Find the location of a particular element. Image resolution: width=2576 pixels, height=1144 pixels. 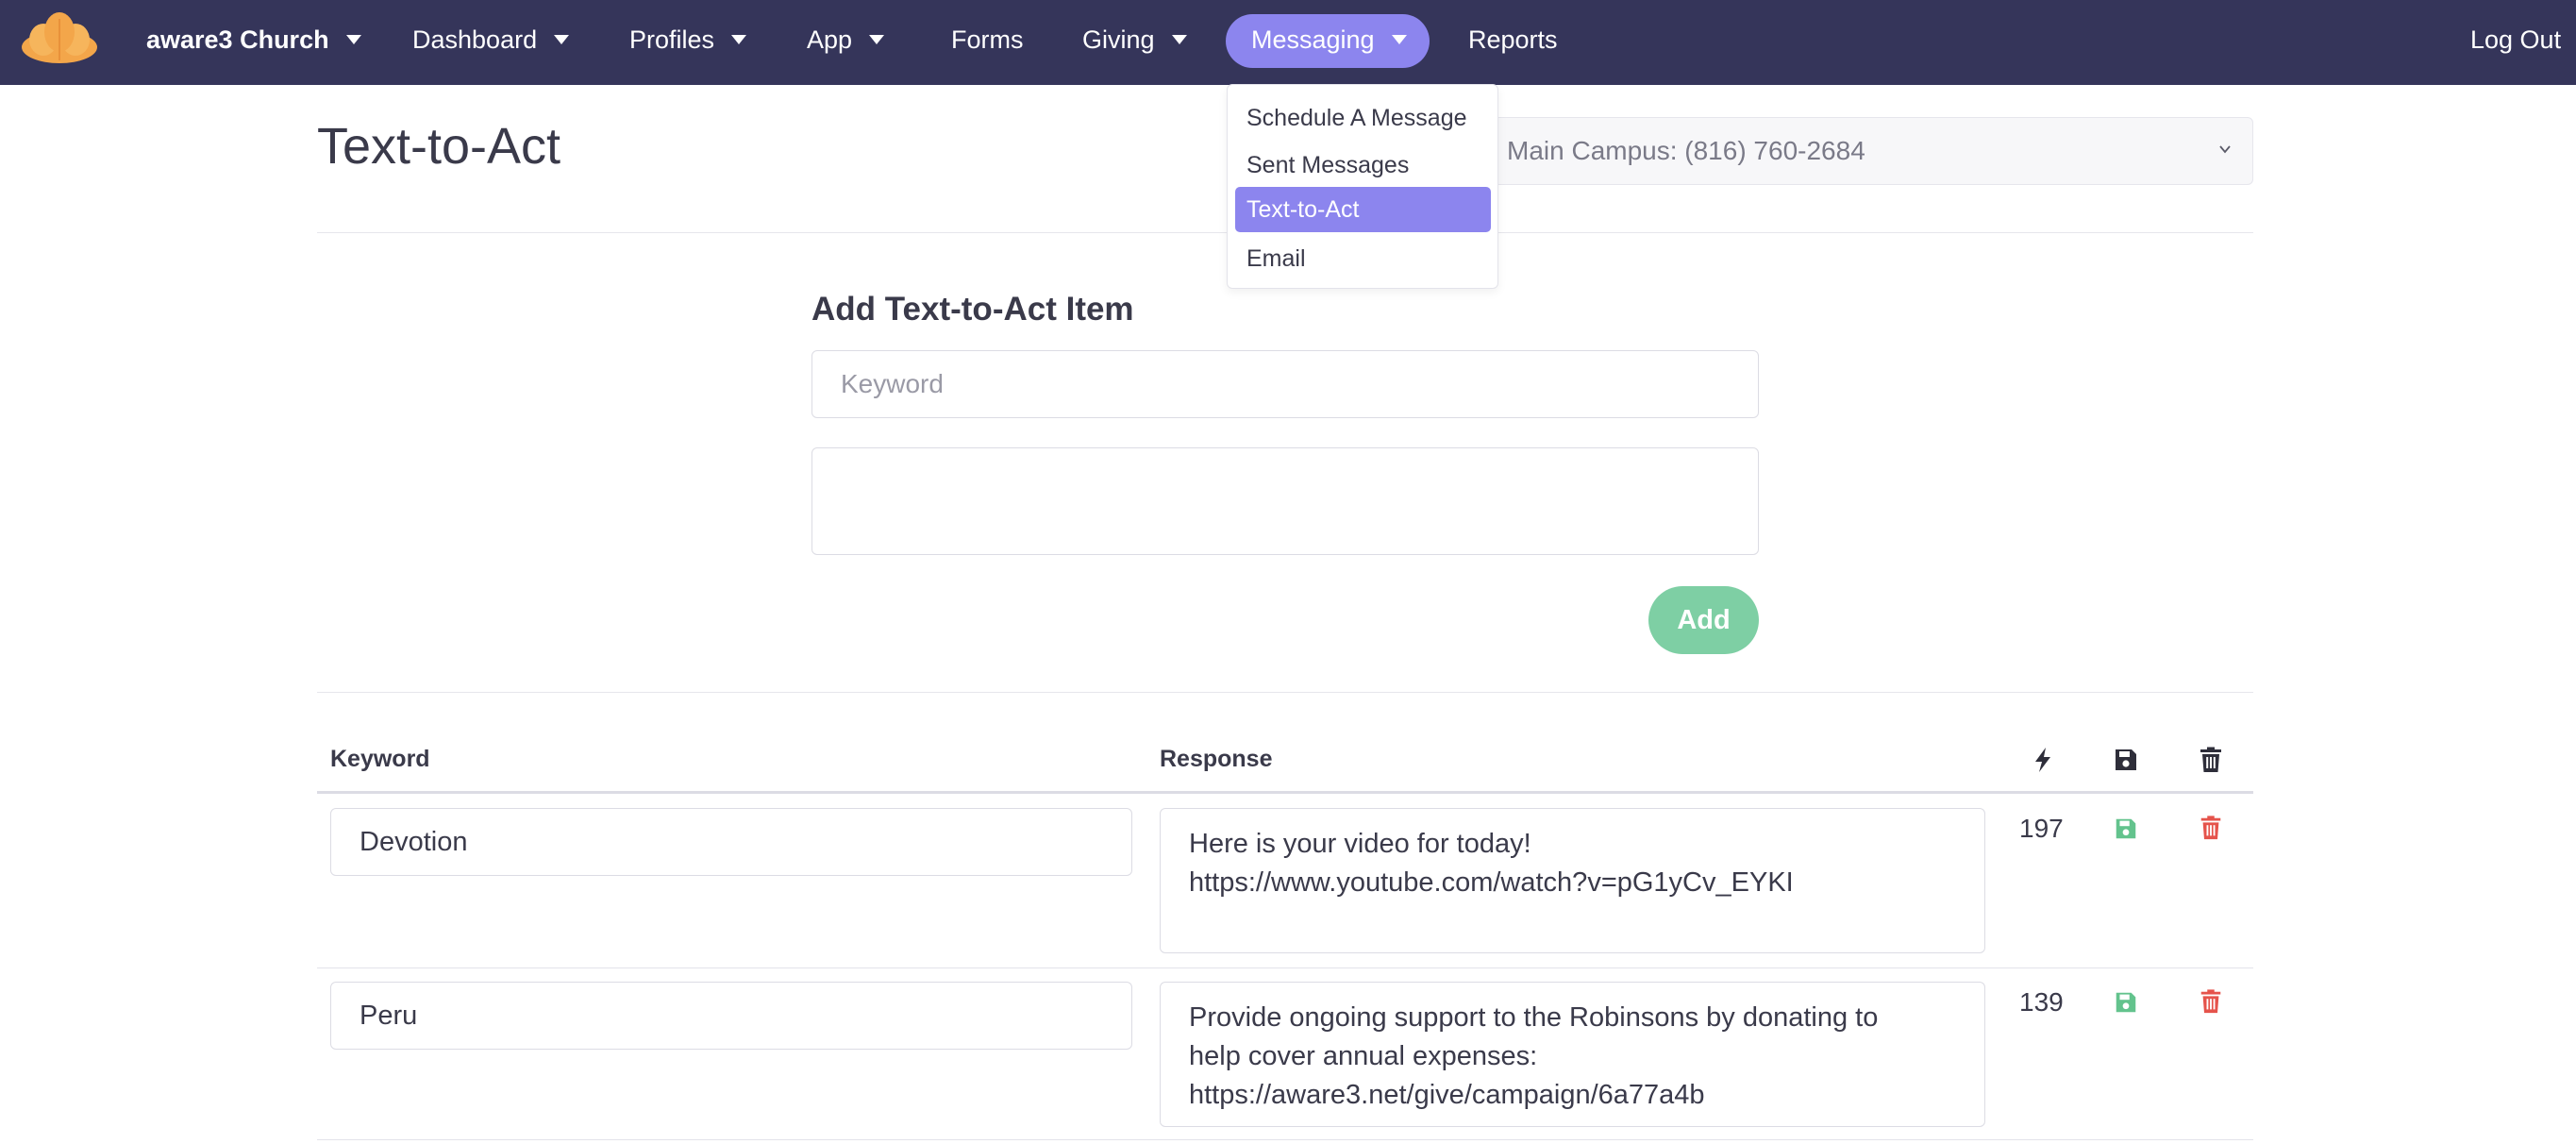

nav-messaging: Messaging is located at coordinates (1329, 39).